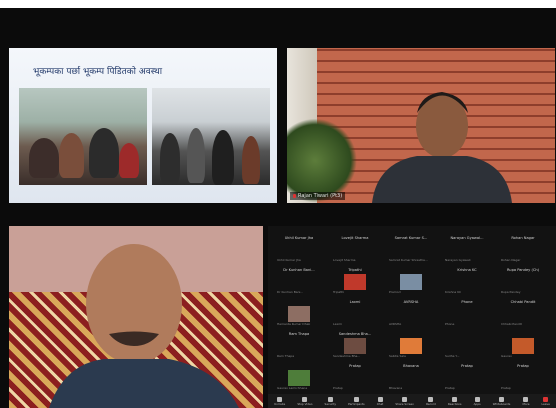  I want to click on participant-subname: AVRSHA, so click(395, 324).